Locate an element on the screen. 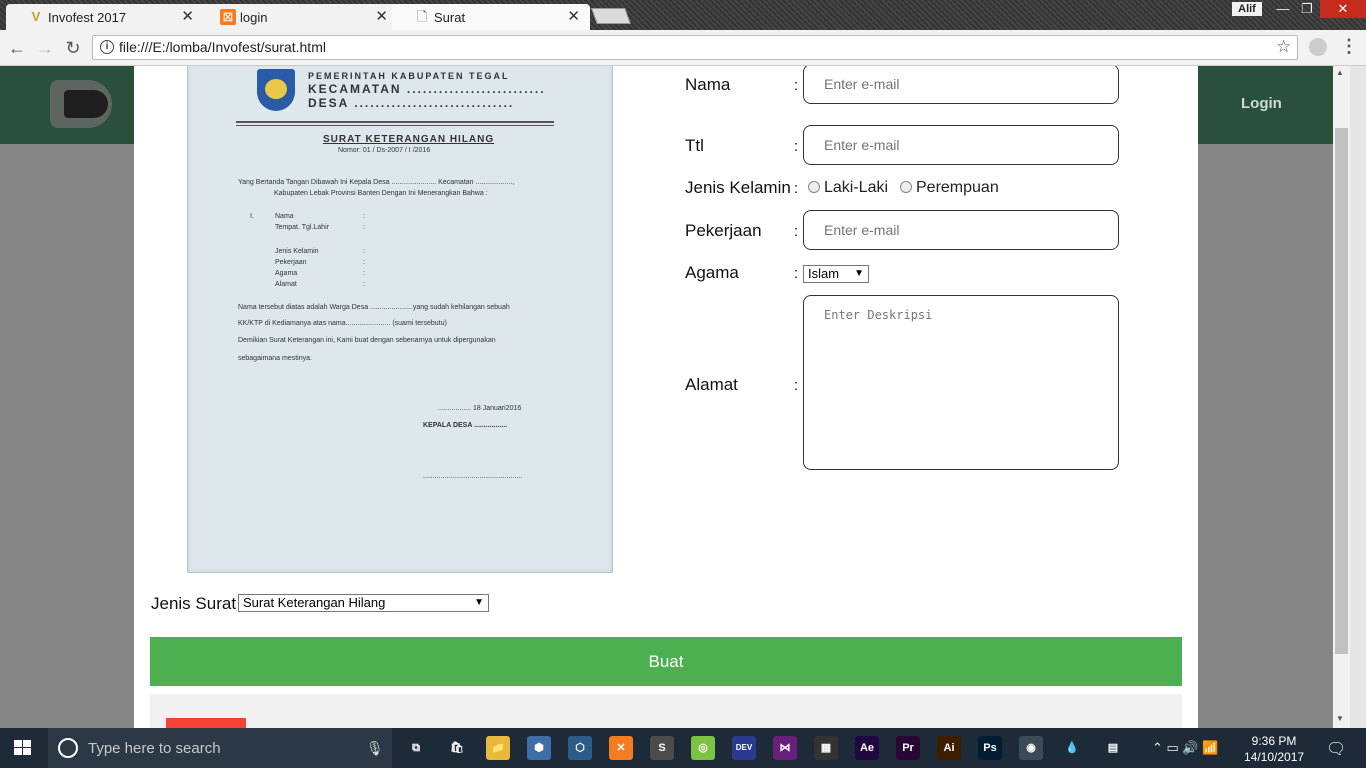 Image resolution: width=1366 pixels, height=768 pixels. bookmark-star-icon: ☆ is located at coordinates (1283, 47).